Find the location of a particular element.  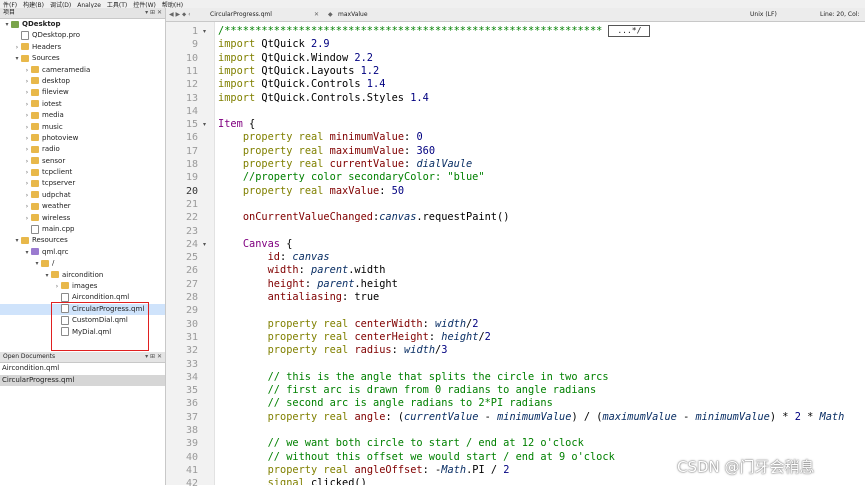

projects-panel-controls: ▾ ⊞ ✕ is located at coordinates (153, 13).